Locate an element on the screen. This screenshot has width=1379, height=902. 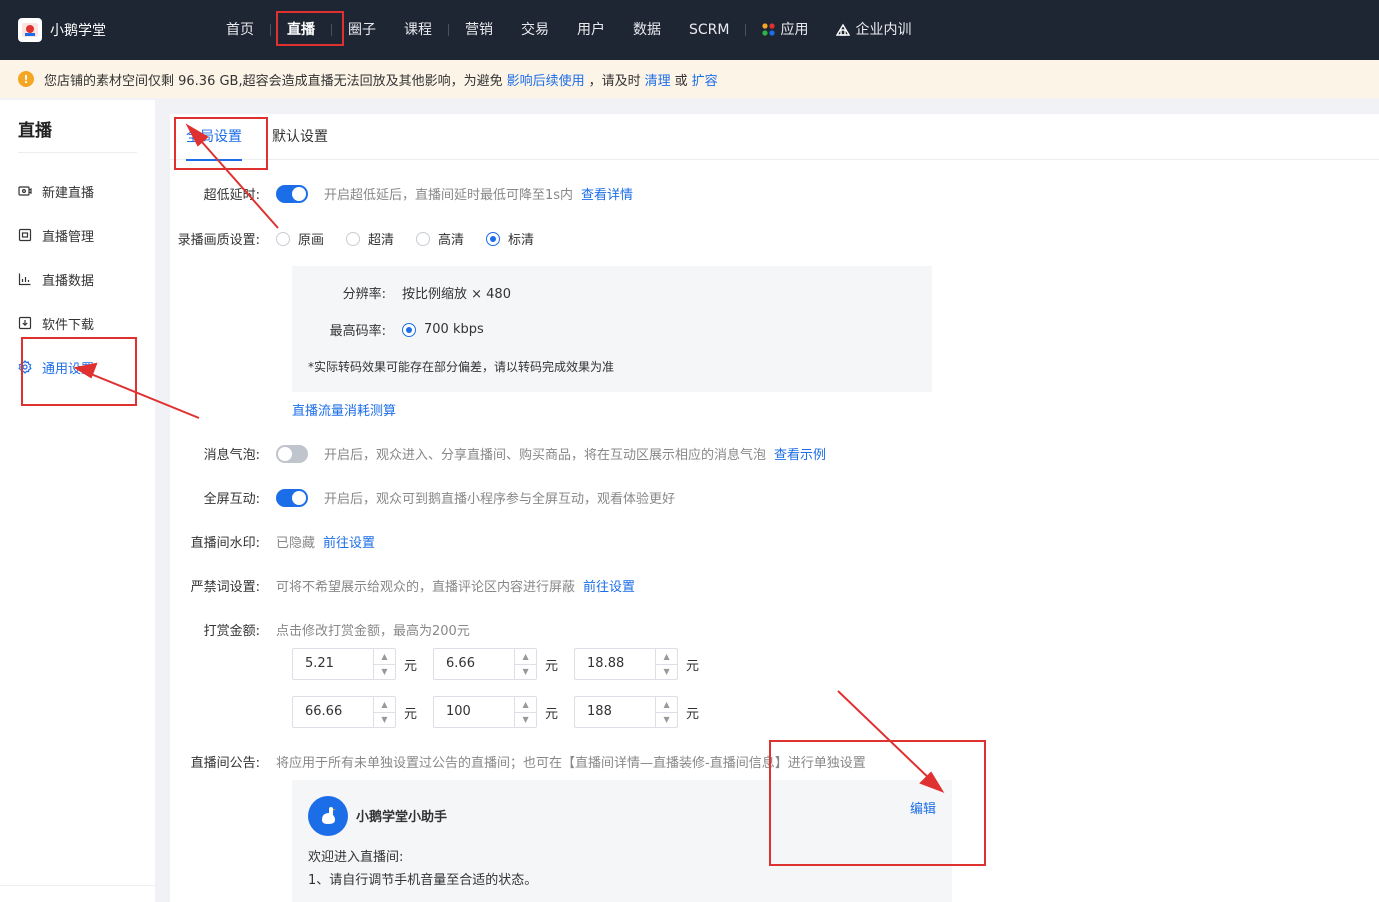
alert-clean-link: 清理 is located at coordinates (658, 79).